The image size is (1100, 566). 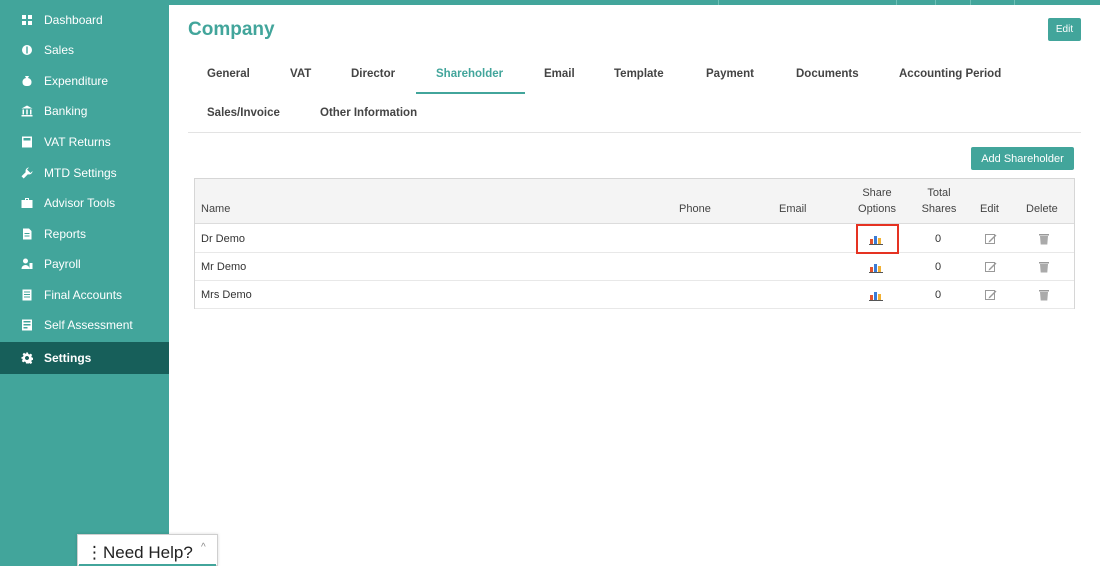 I want to click on column-header-share-options: Share Options, so click(x=877, y=201).